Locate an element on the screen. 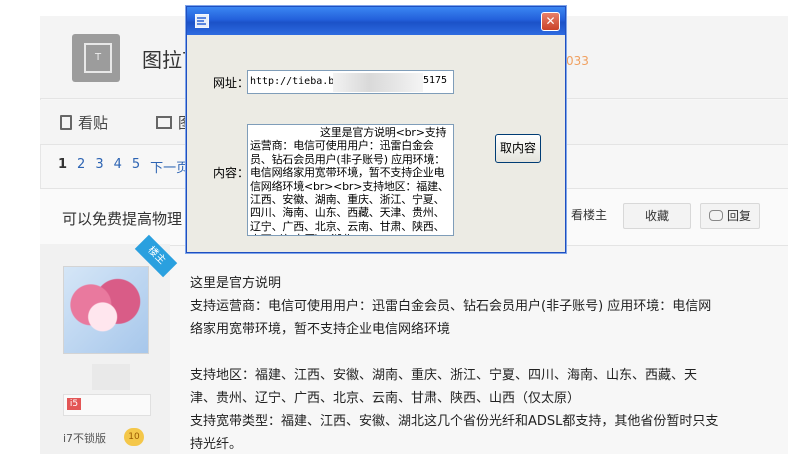  page-link: 5 is located at coordinates (136, 166).